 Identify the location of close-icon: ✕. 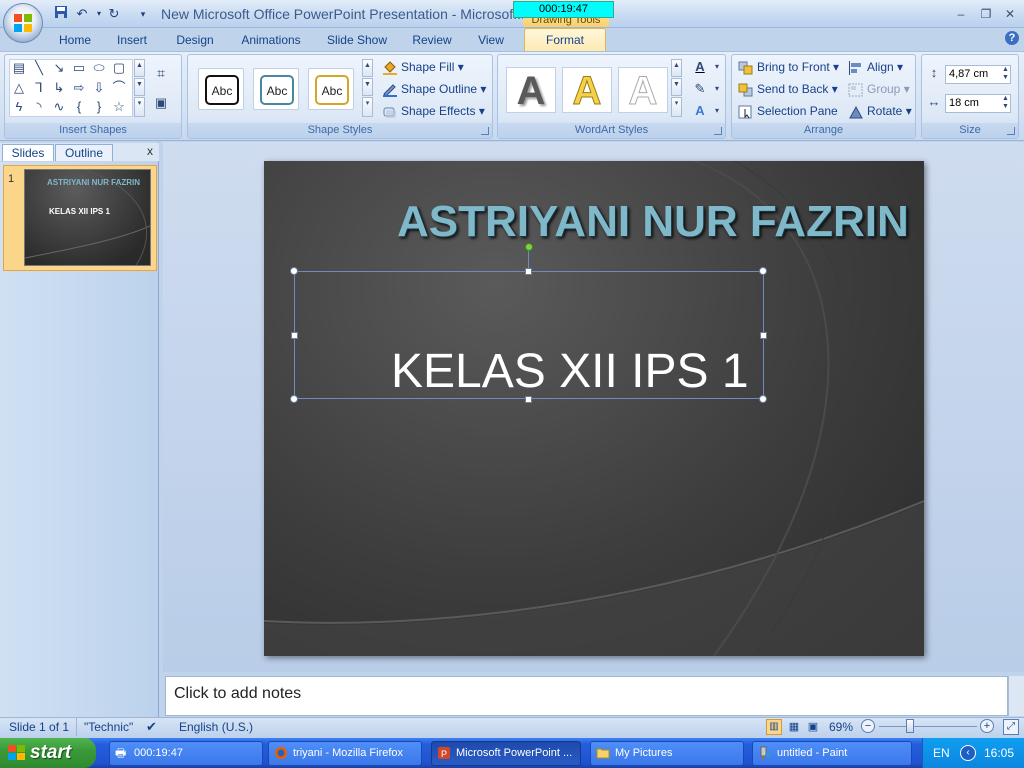
(1010, 14).